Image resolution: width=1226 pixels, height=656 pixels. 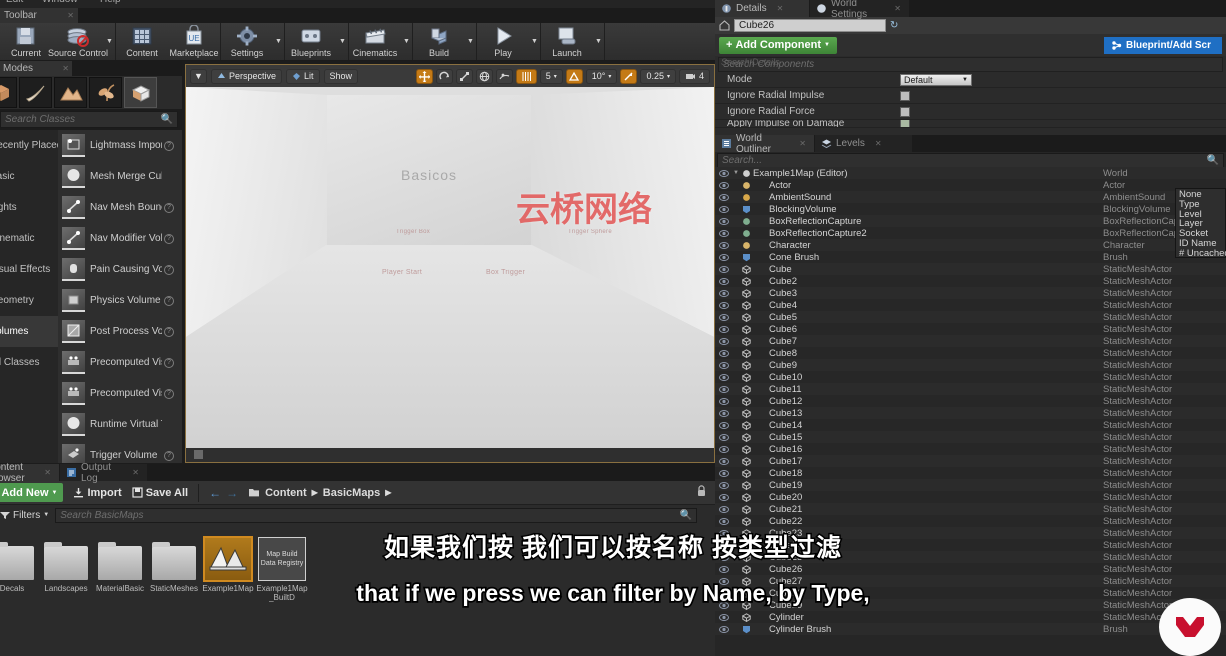 I want to click on place-item-runtime-virtual-texture-volume: Runtime Virtual Text, so click(x=120, y=424).